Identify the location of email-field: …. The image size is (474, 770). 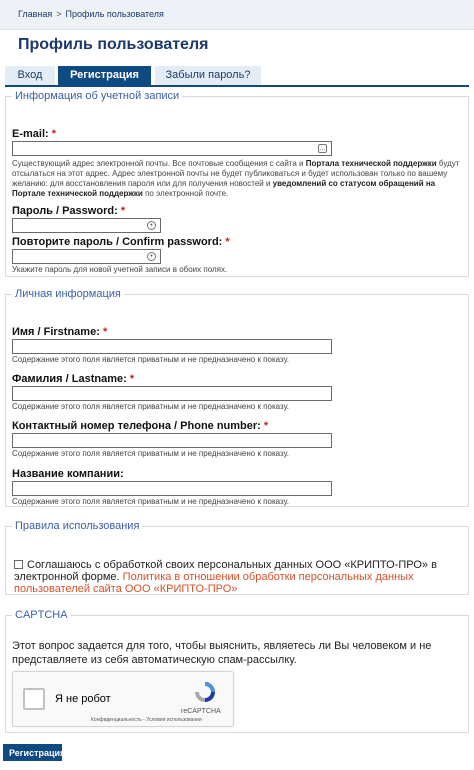
(172, 148).